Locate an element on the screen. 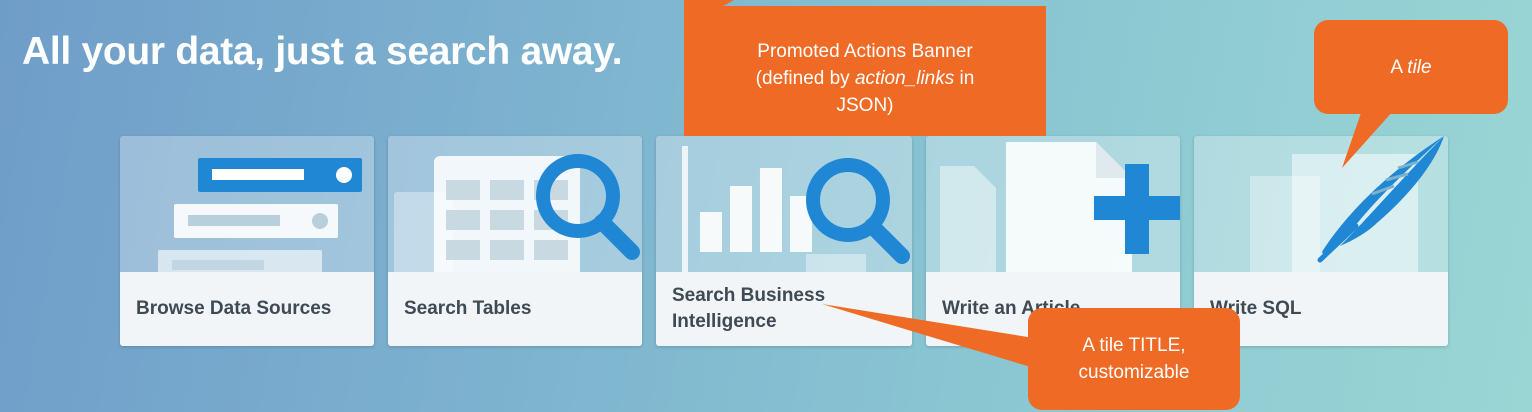 The height and width of the screenshot is (412, 1532). callout-tile-annotation: A tile is located at coordinates (1411, 94).